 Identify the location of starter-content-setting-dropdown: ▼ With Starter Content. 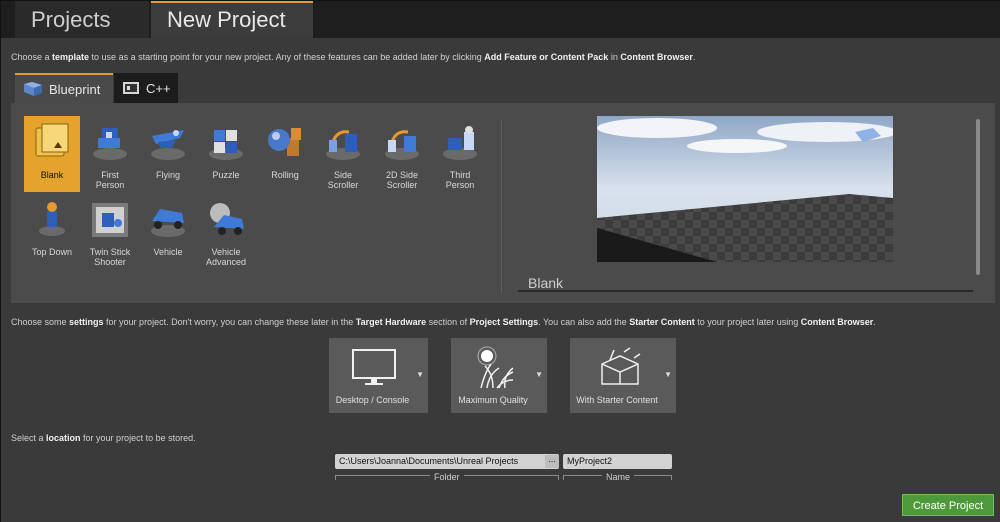
(623, 375).